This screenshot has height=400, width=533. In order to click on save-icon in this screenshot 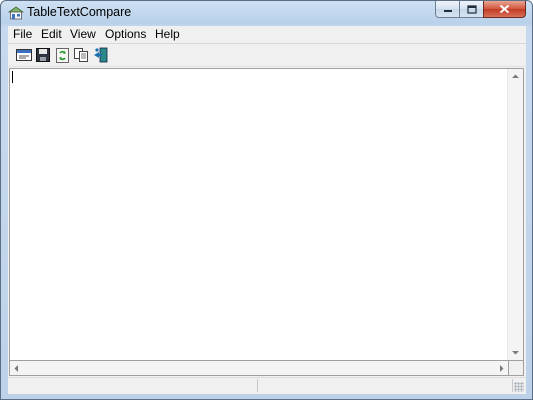, I will do `click(43, 55)`.